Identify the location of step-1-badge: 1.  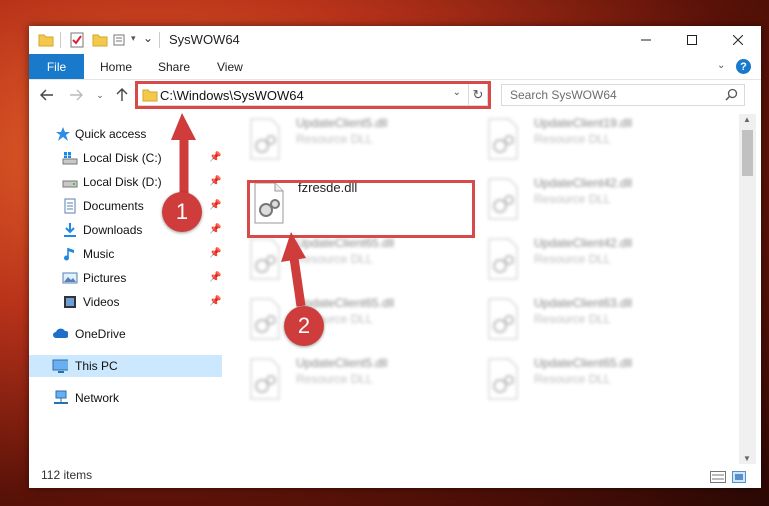
(182, 212).